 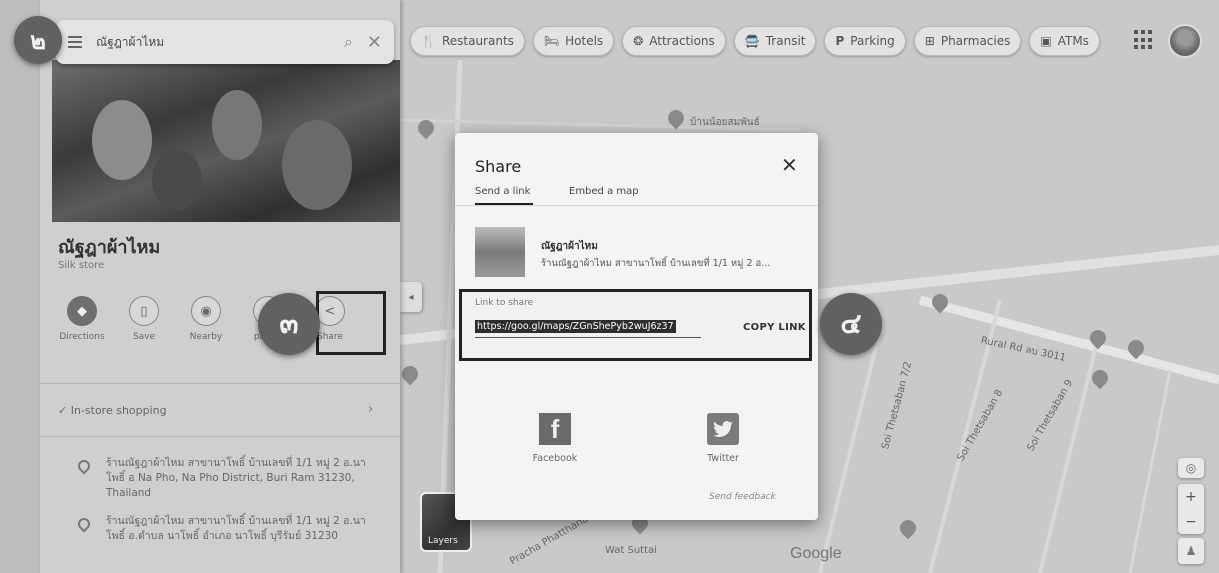 What do you see at coordinates (504, 303) in the screenshot?
I see `link-label: Link to share` at bounding box center [504, 303].